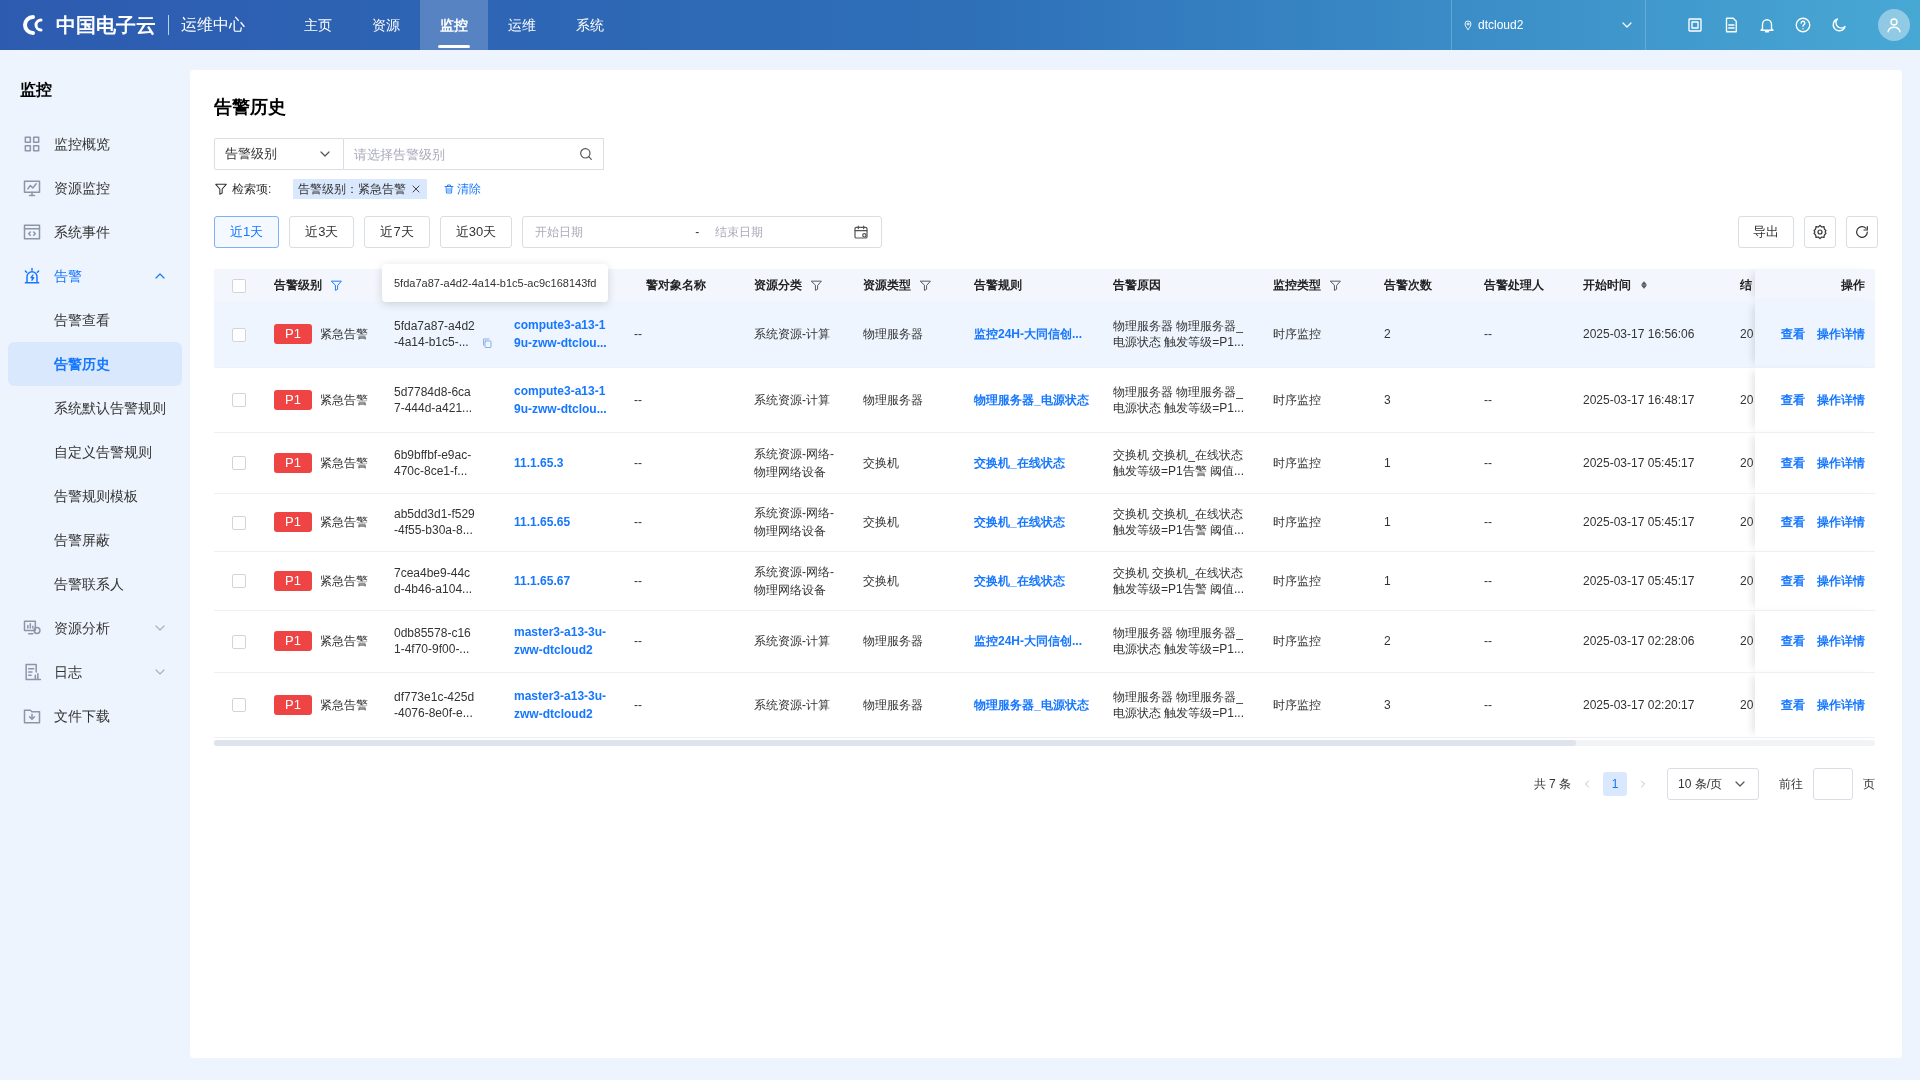 The image size is (1920, 1080). I want to click on sidebar-item: 文件下载, so click(95, 716).